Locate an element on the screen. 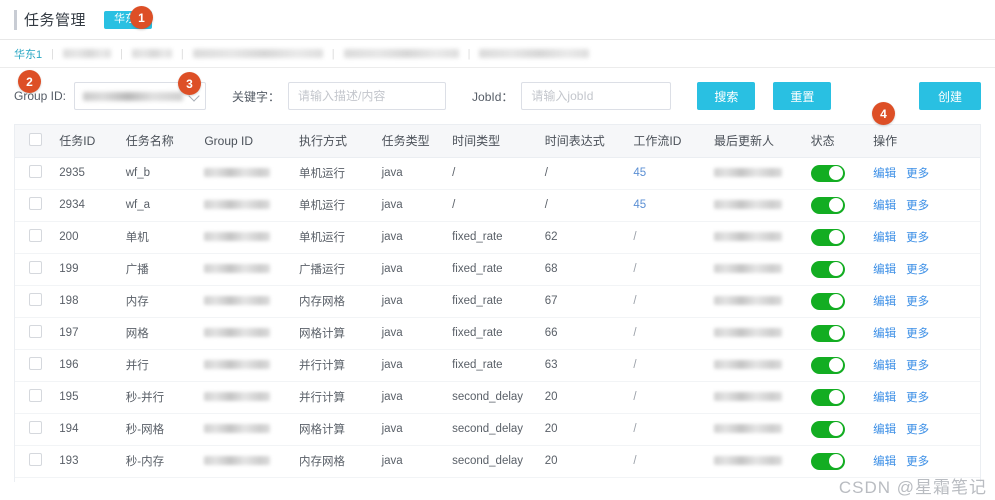  cell-time-expr: 68 is located at coordinates (585, 269).